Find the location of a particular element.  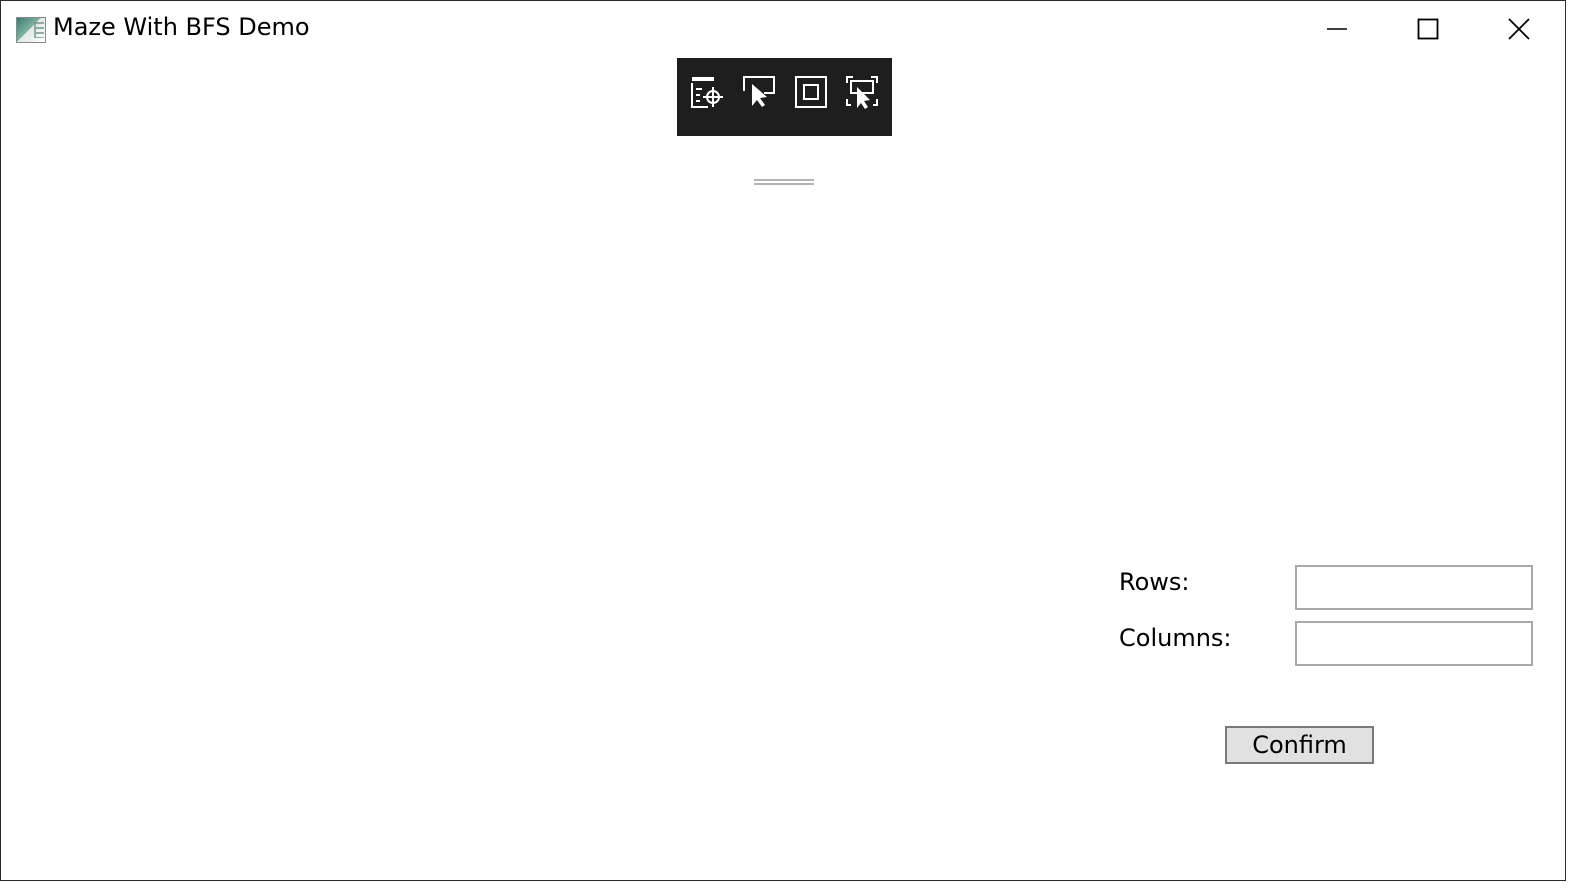

track-focused-element-icon is located at coordinates (862, 92).